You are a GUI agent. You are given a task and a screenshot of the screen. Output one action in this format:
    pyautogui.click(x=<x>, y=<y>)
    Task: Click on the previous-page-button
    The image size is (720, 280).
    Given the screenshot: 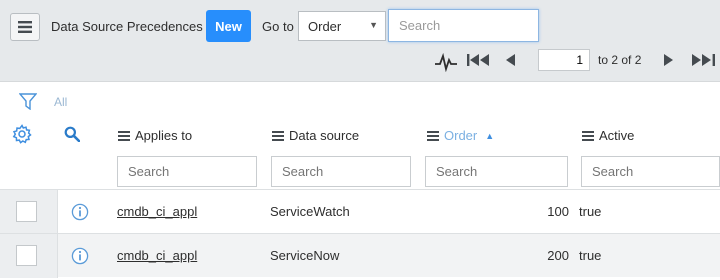 What is the action you would take?
    pyautogui.click(x=511, y=60)
    